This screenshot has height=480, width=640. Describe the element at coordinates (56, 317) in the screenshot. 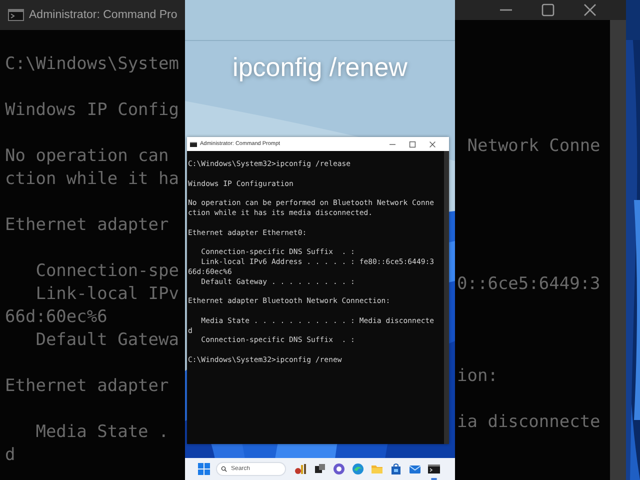

I see `console-line: 66d:60ec%6` at that location.